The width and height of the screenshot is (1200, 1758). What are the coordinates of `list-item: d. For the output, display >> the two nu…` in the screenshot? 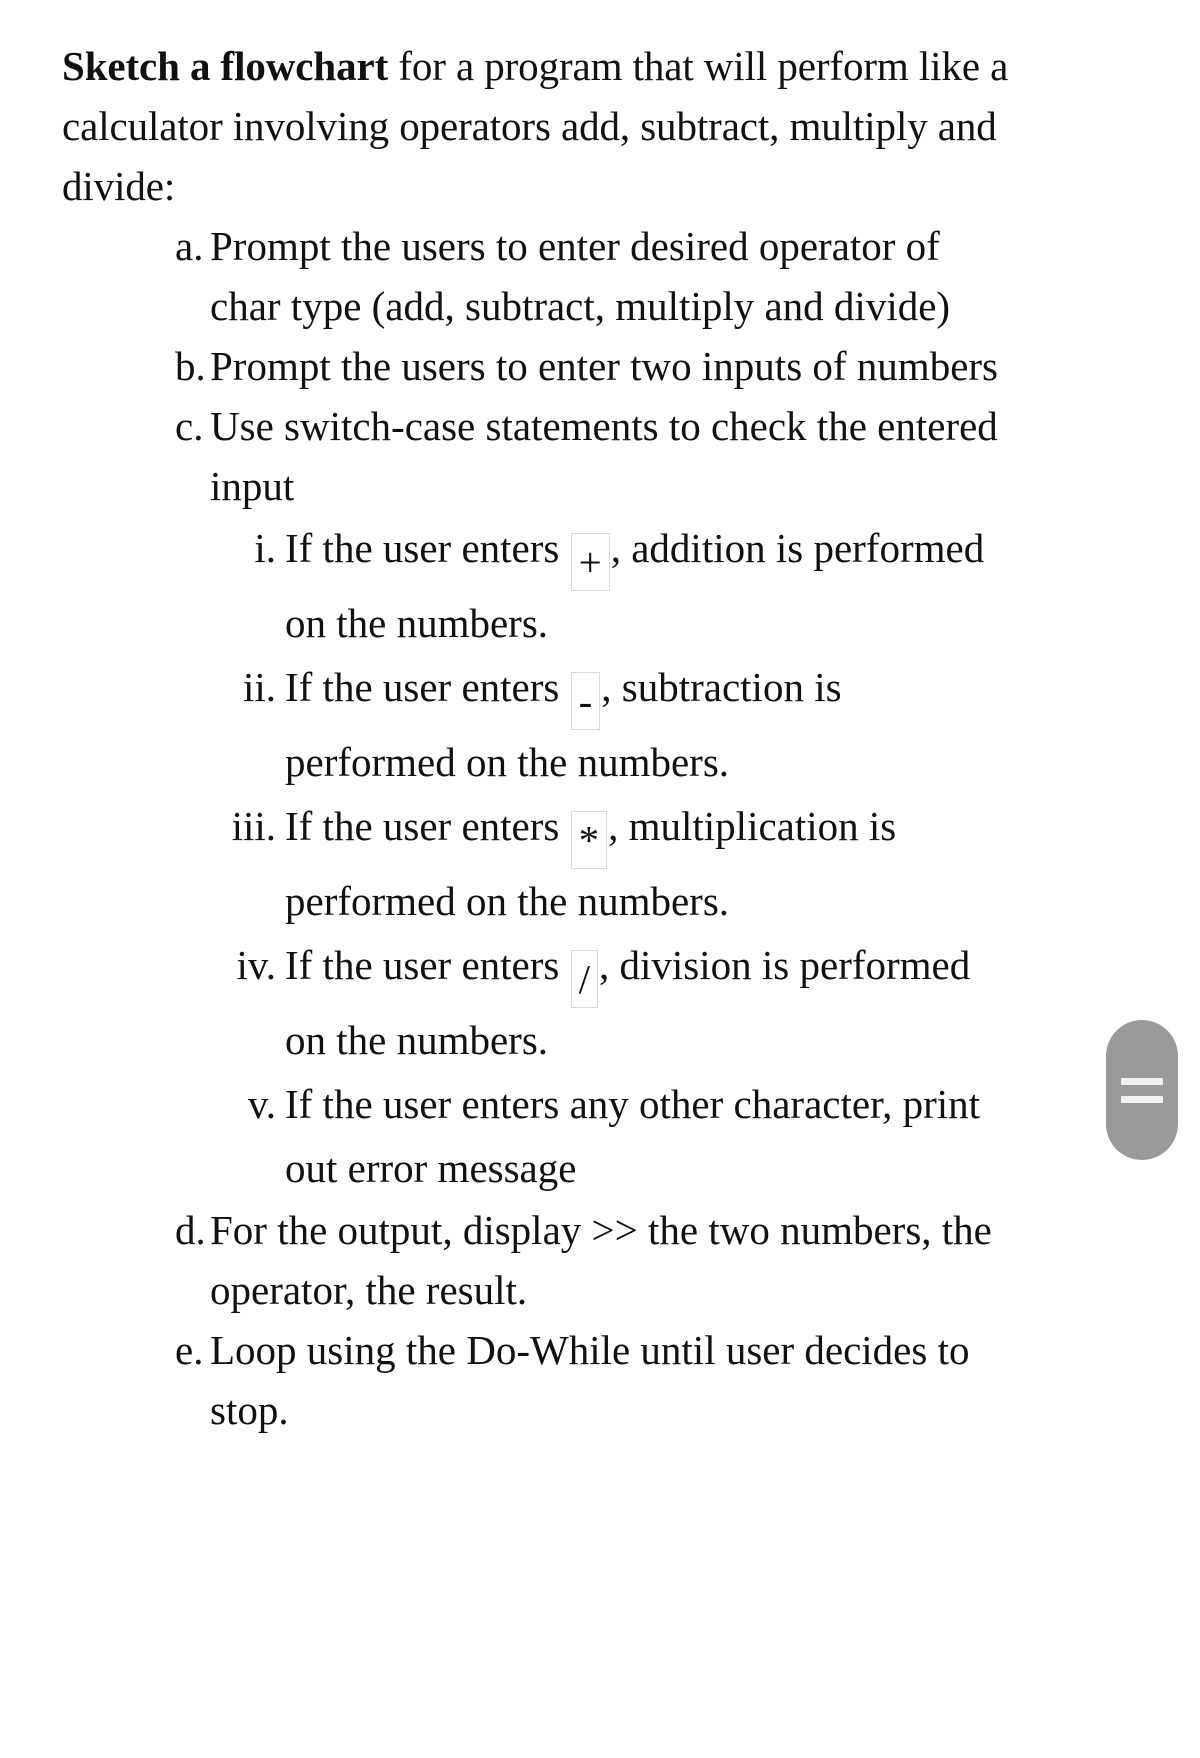 It's located at (536, 1260).